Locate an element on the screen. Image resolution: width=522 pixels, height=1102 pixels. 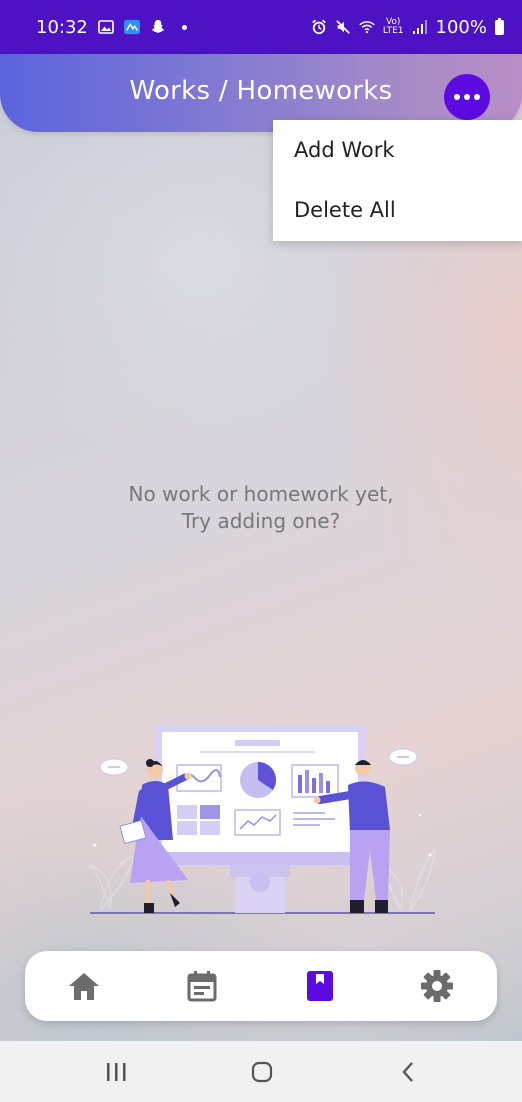
empty-state-message: No work or homework yet, Try adding one? is located at coordinates (261, 508).